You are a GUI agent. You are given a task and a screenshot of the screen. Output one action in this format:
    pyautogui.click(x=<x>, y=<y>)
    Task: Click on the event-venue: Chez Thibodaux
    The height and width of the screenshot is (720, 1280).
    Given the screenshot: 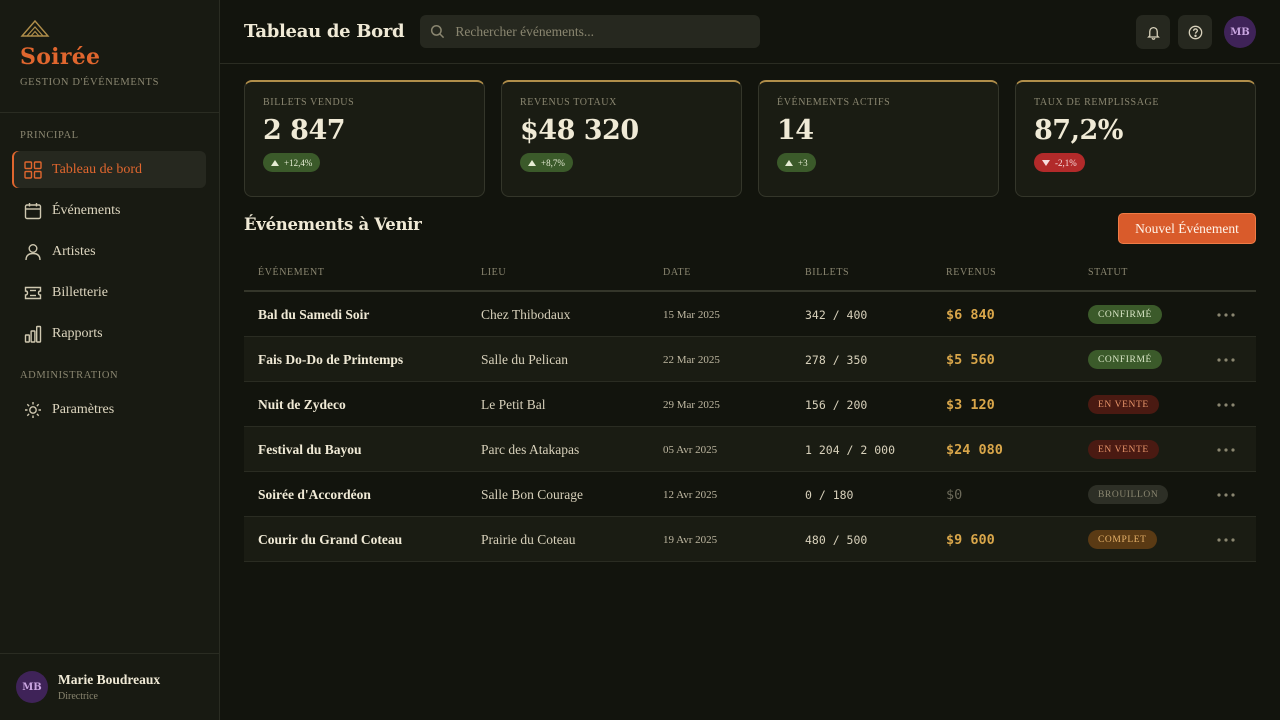 What is the action you would take?
    pyautogui.click(x=526, y=314)
    